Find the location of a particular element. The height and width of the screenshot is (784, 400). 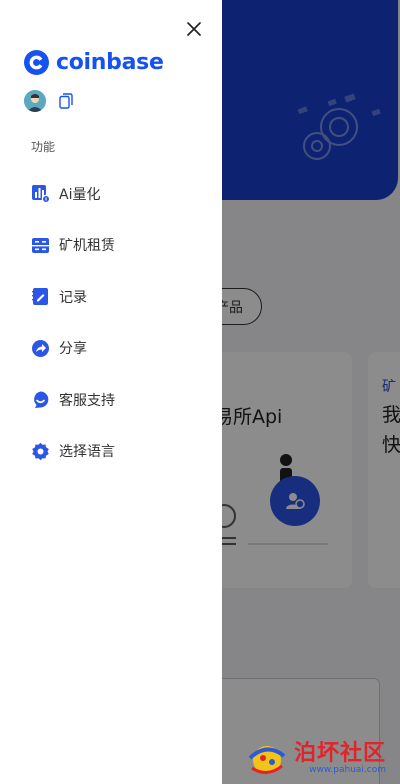

menu-item-language: 选择语言 is located at coordinates (111, 452).